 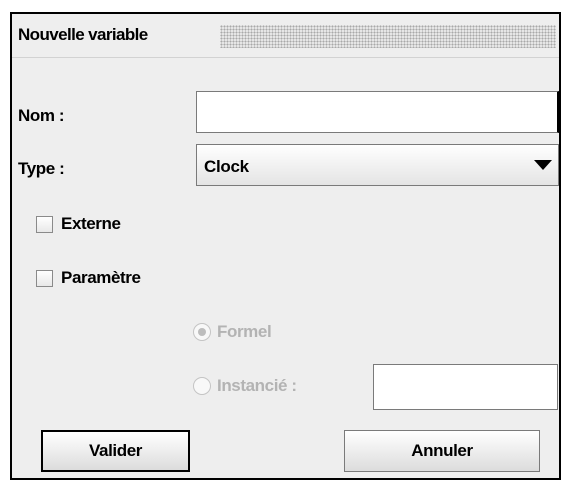 I want to click on type-dropdown-value: Clock, so click(x=226, y=166).